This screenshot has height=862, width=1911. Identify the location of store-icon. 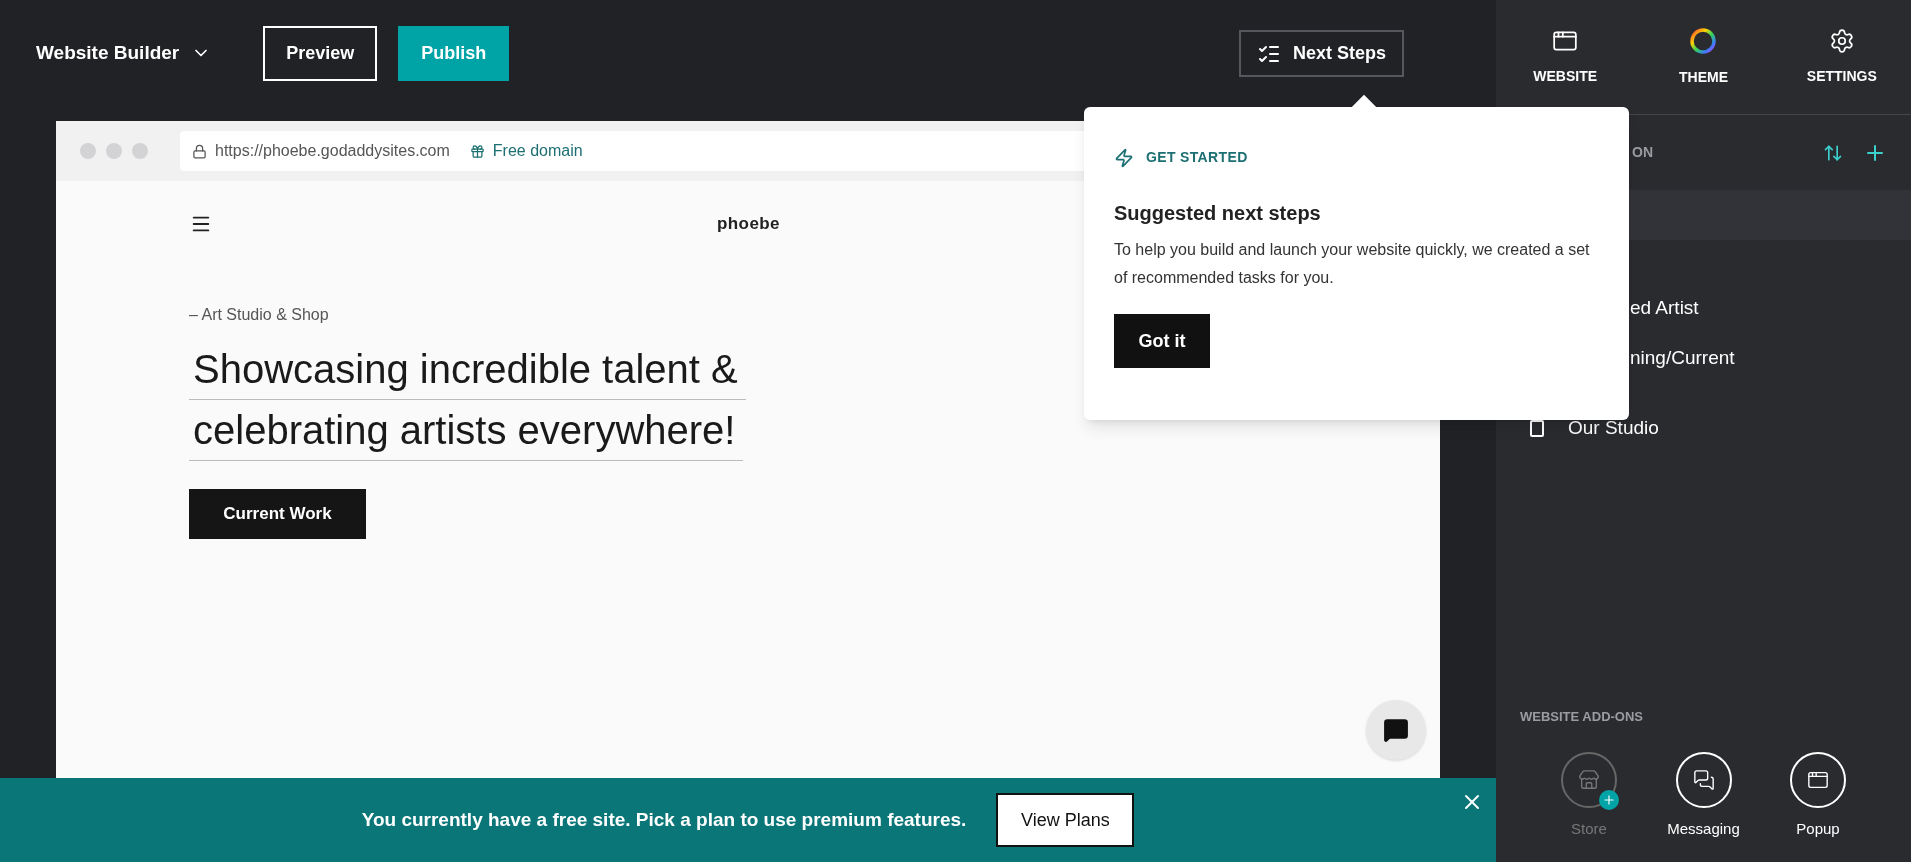
(1589, 779).